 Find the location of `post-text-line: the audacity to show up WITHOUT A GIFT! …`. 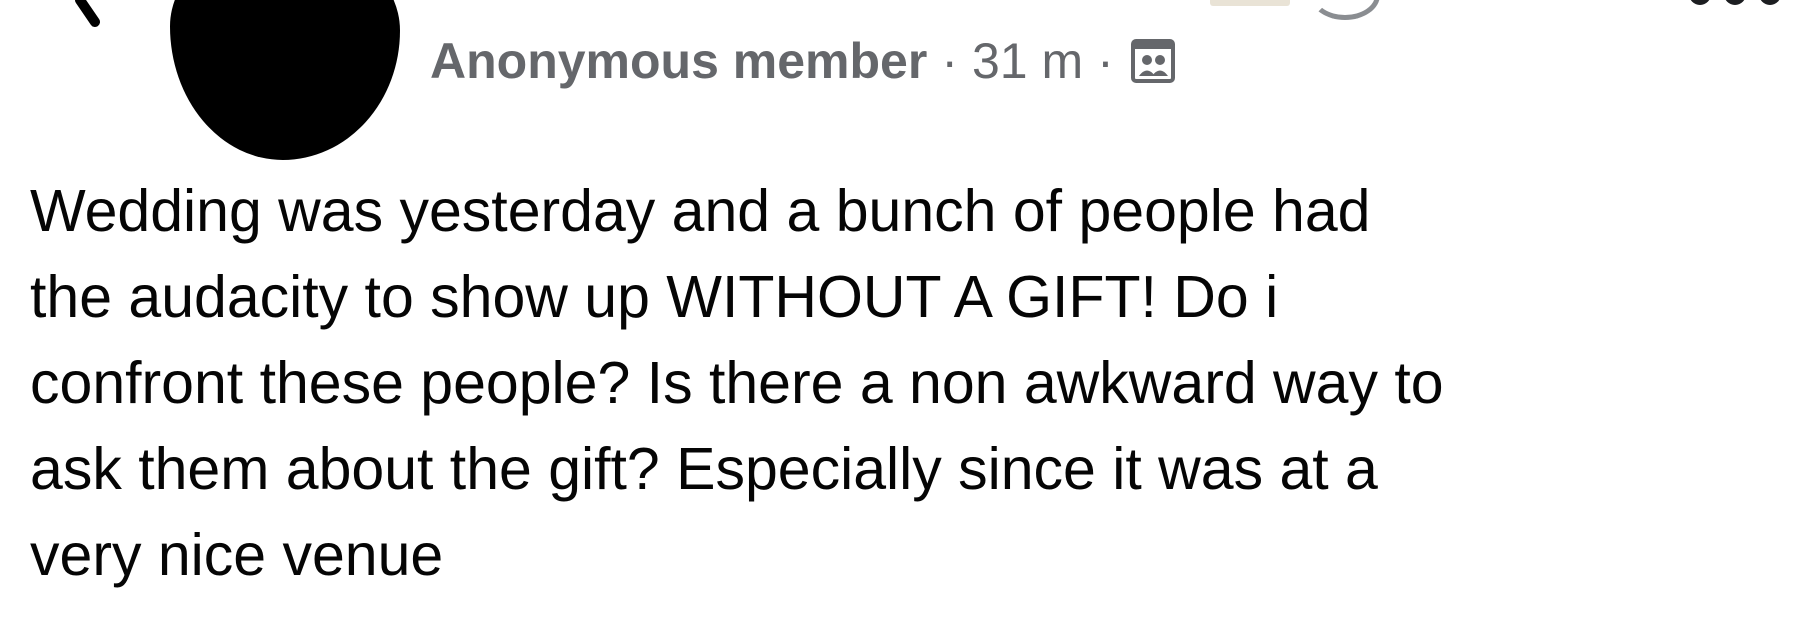

post-text-line: the audacity to show up WITHOUT A GIFT! … is located at coordinates (654, 297).